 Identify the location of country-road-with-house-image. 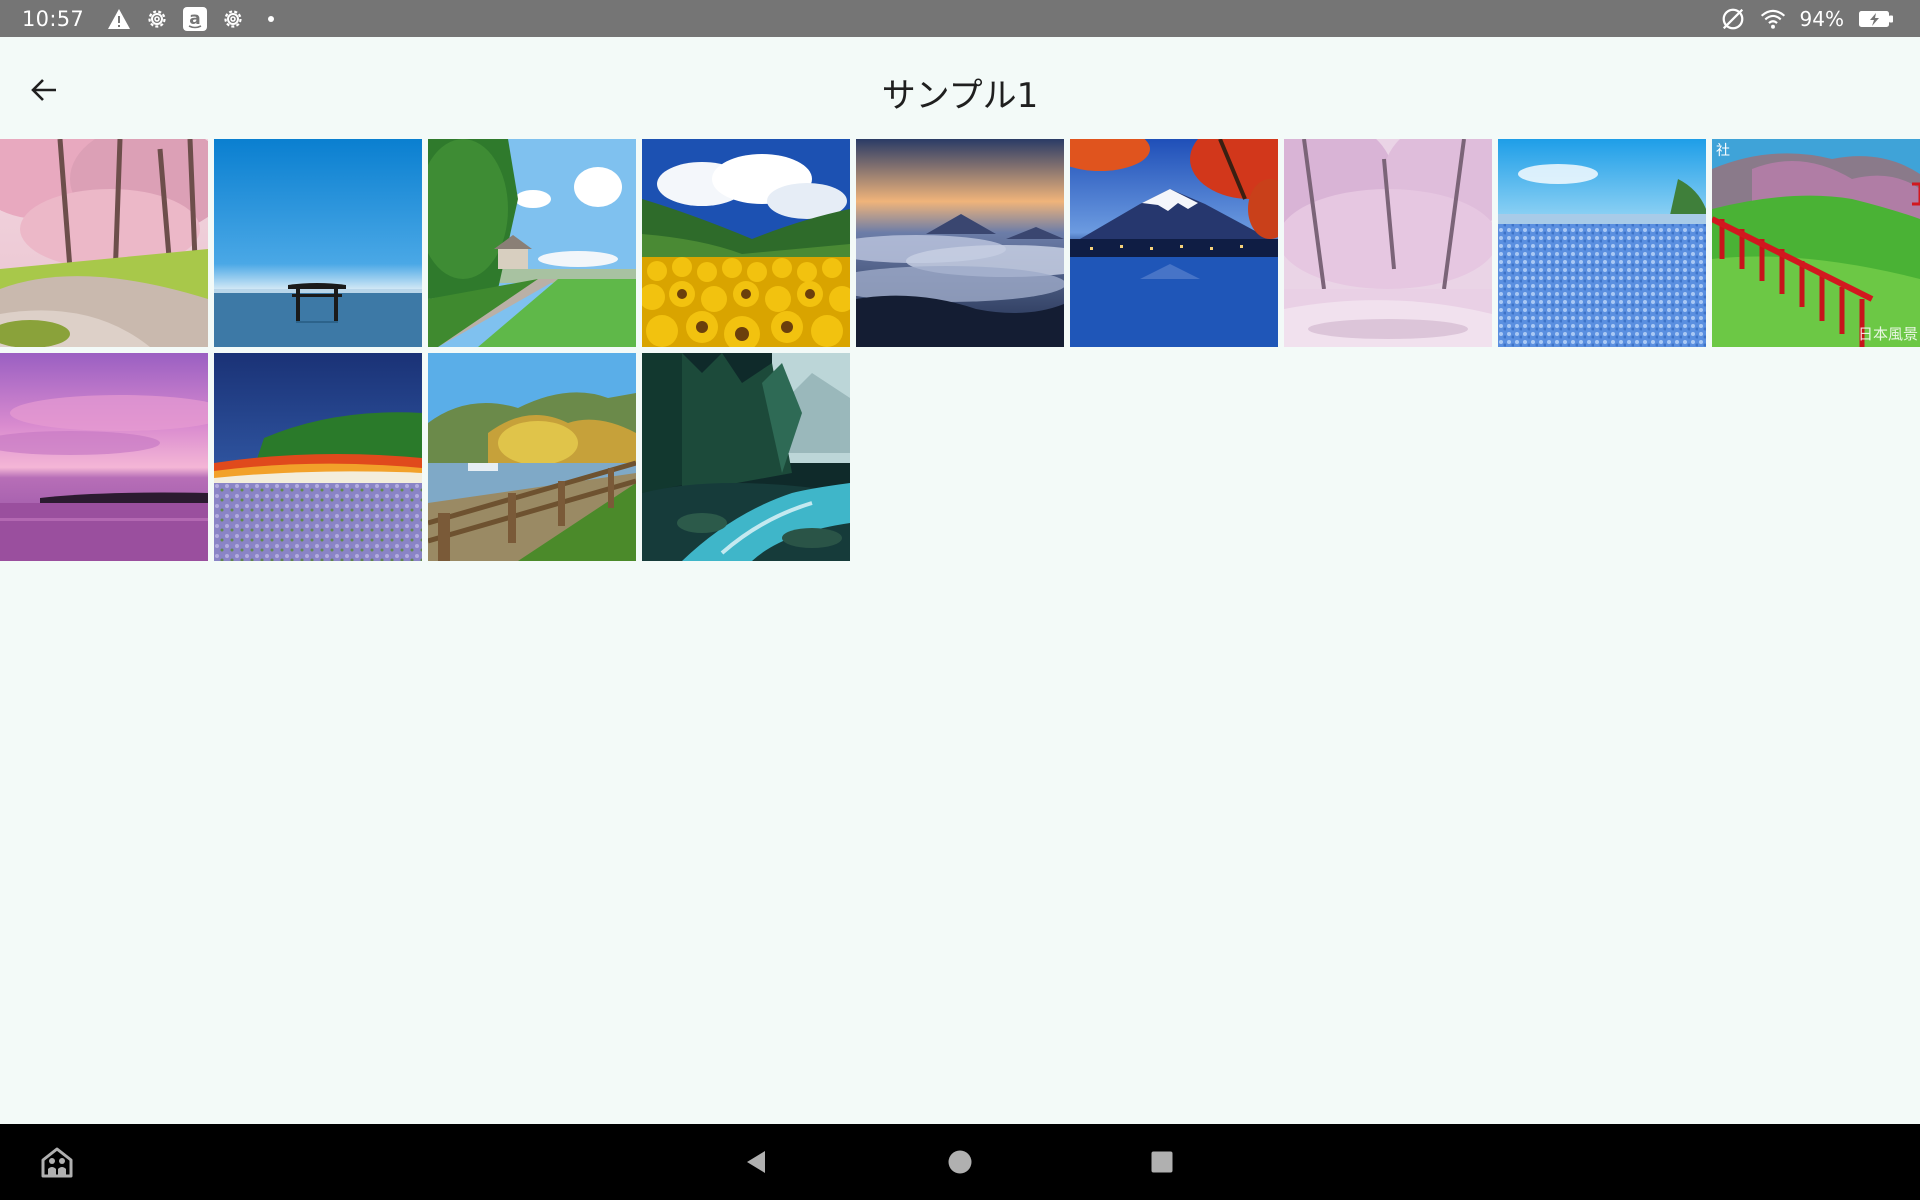
(532, 243).